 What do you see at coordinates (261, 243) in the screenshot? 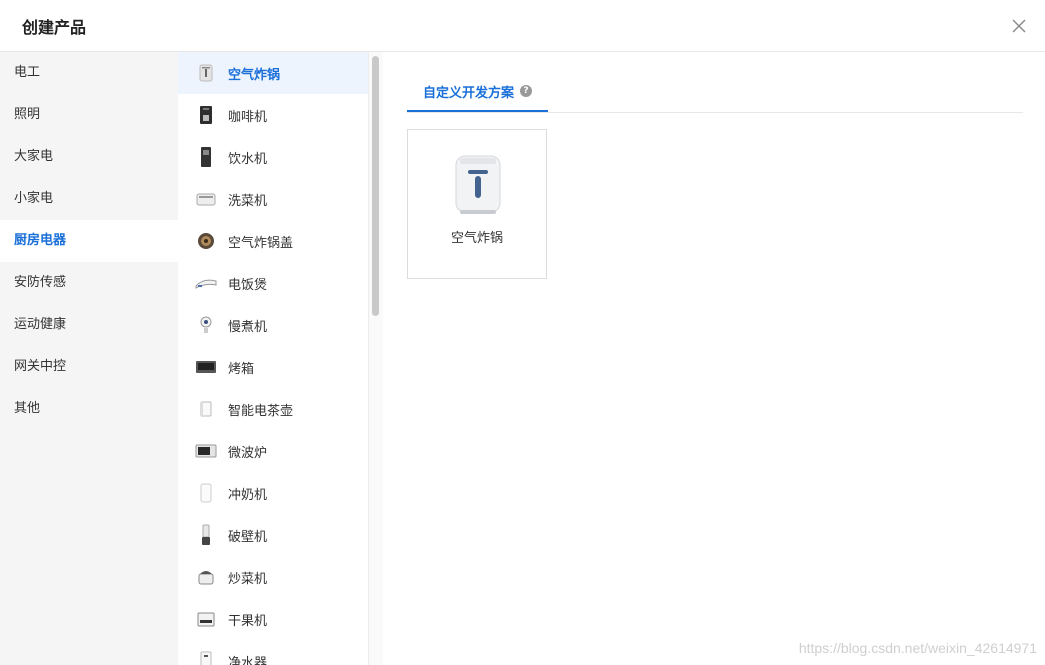
I see `product-item-label: 空气炸锅盖` at bounding box center [261, 243].